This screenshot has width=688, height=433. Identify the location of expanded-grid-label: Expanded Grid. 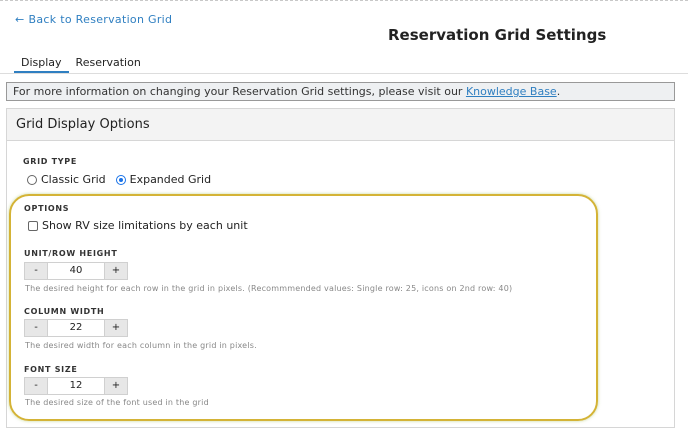
(170, 179).